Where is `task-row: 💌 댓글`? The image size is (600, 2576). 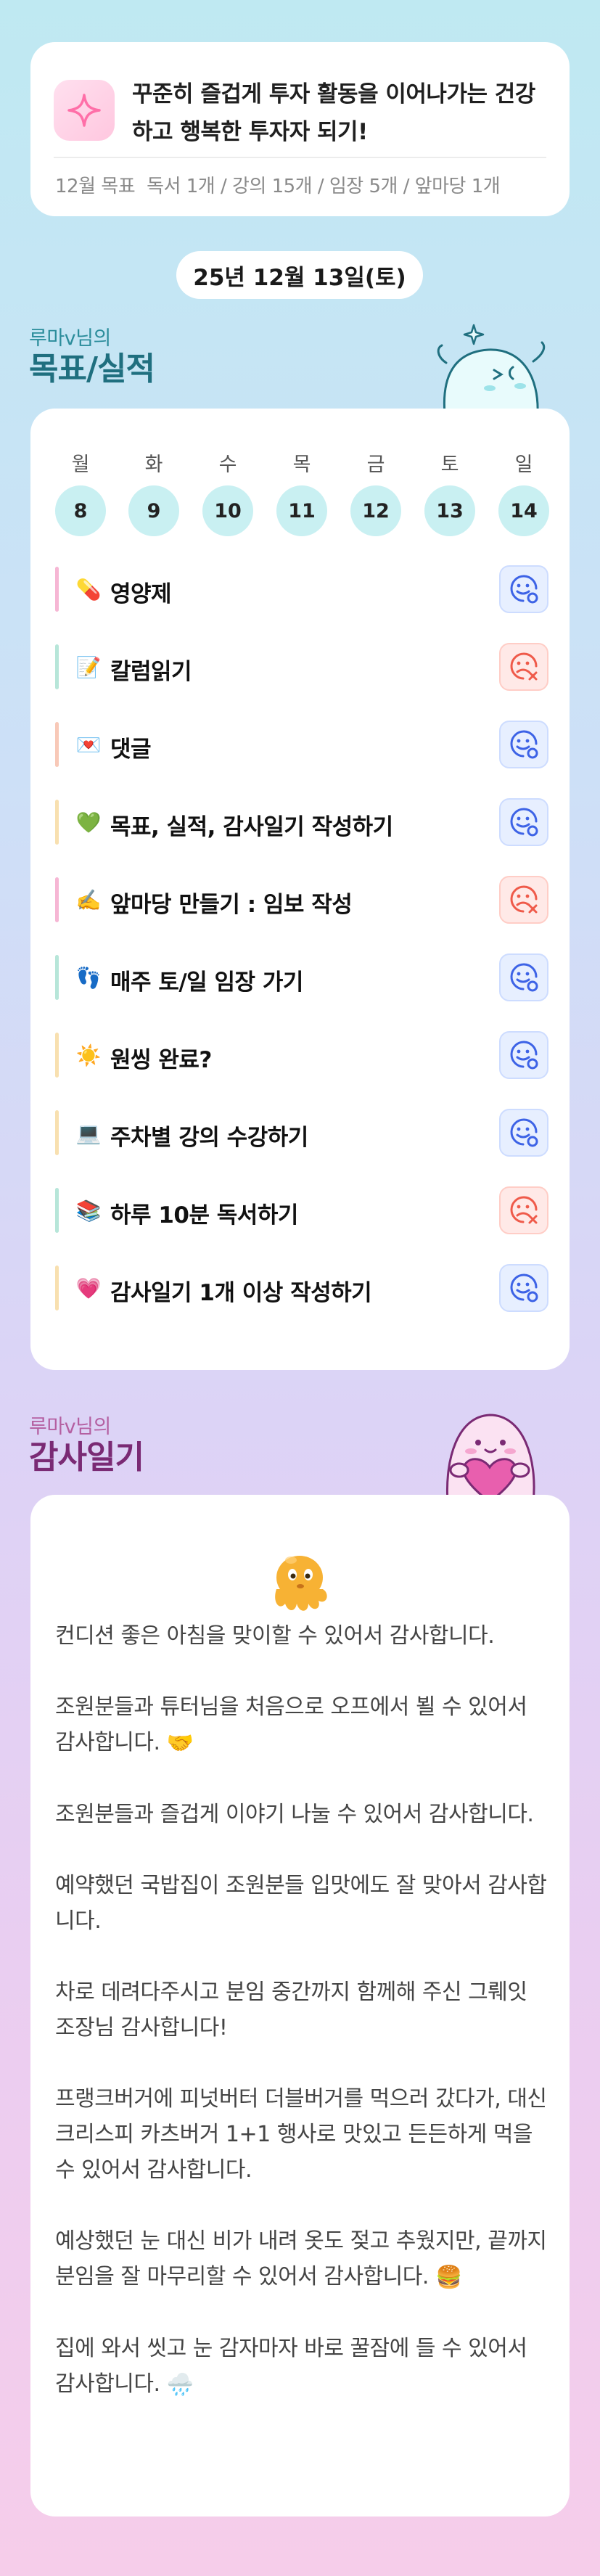
task-row: 💌 댓글 is located at coordinates (301, 744).